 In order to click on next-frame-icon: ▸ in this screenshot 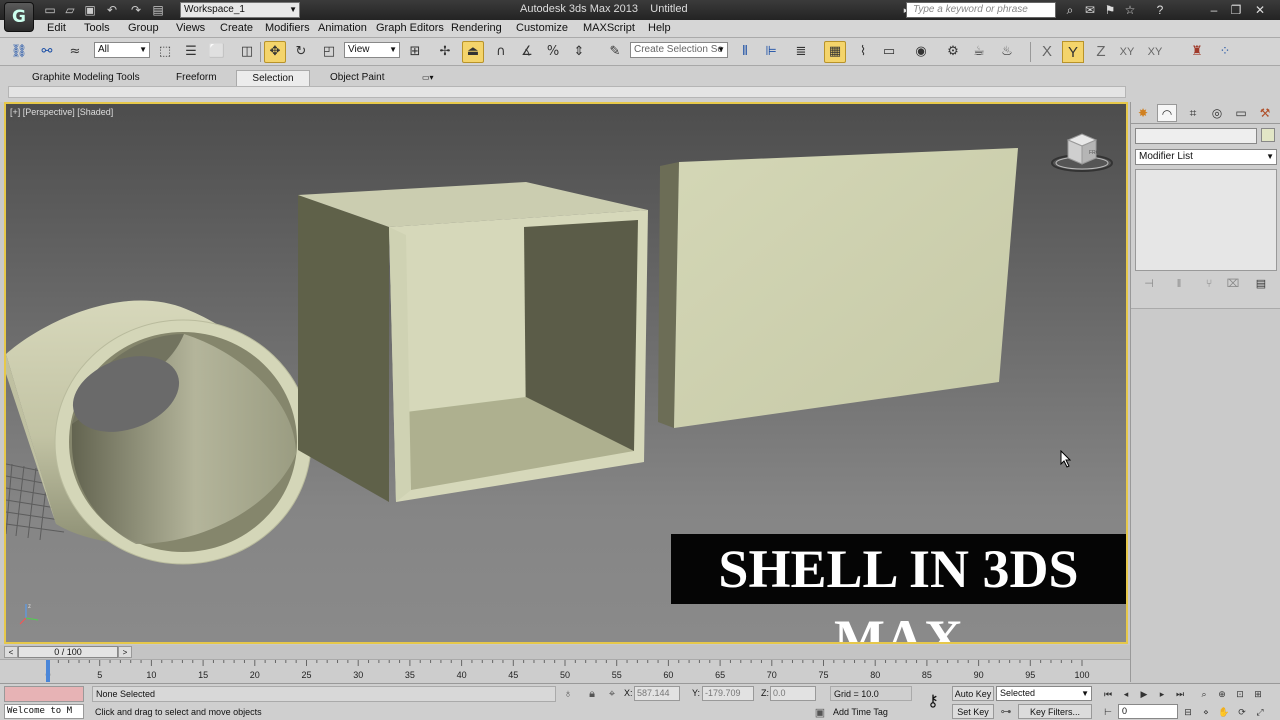, I will do `click(1162, 694)`.